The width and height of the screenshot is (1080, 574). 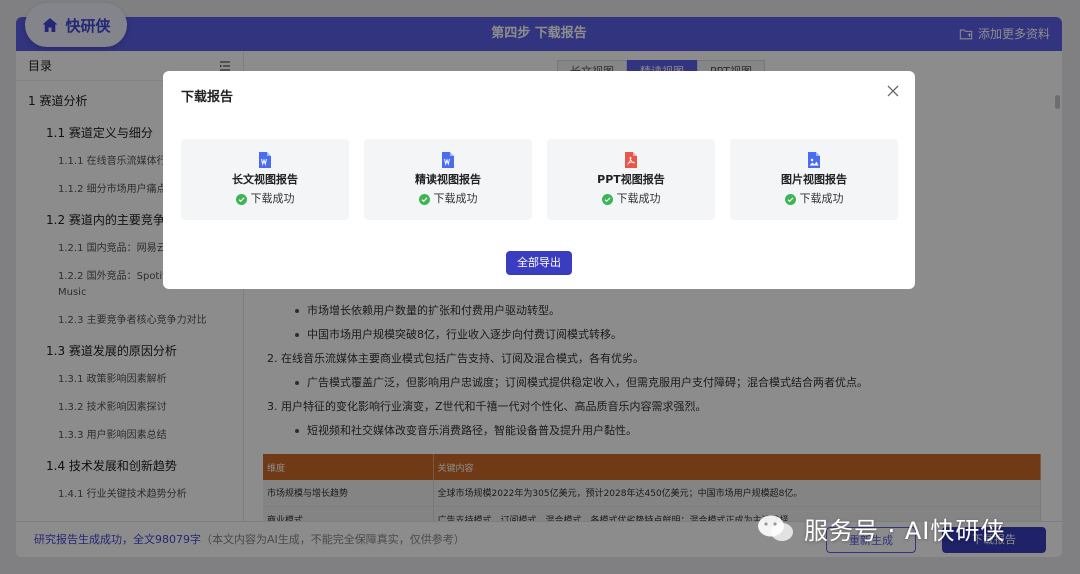 I want to click on download-card: 精读视图报告下载成功, so click(x=448, y=179).